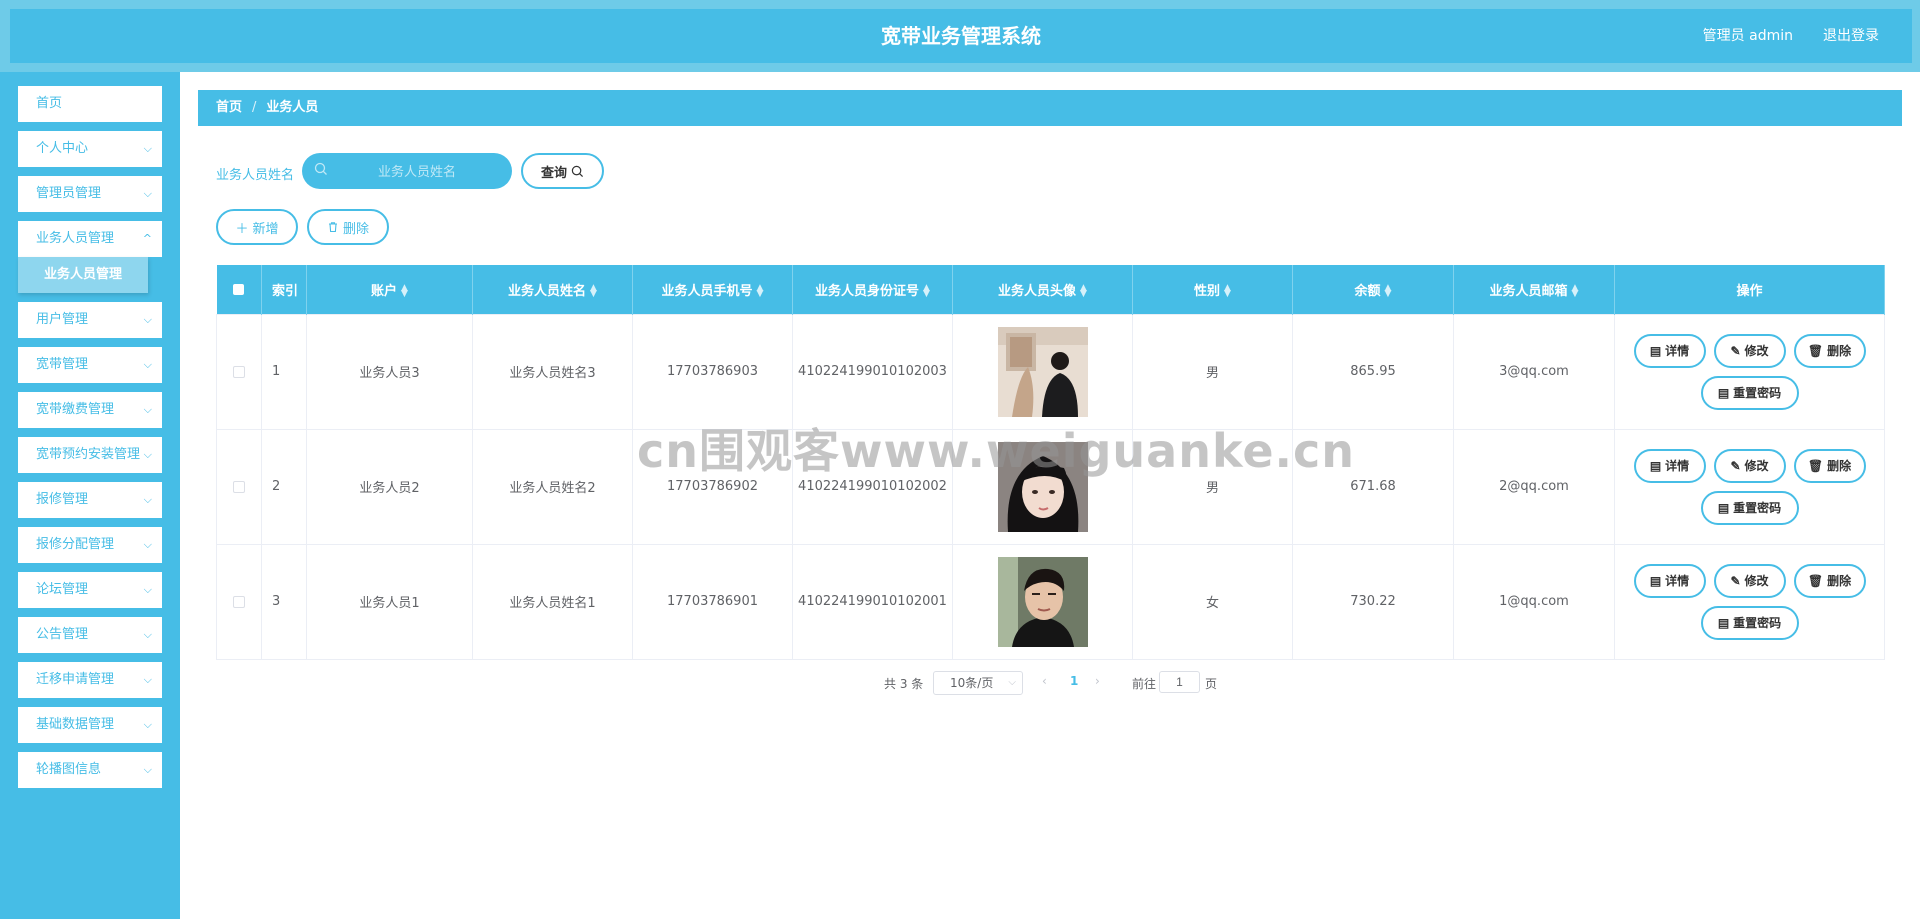  What do you see at coordinates (547, 291) in the screenshot?
I see `column-header-label: 业务人员姓名` at bounding box center [547, 291].